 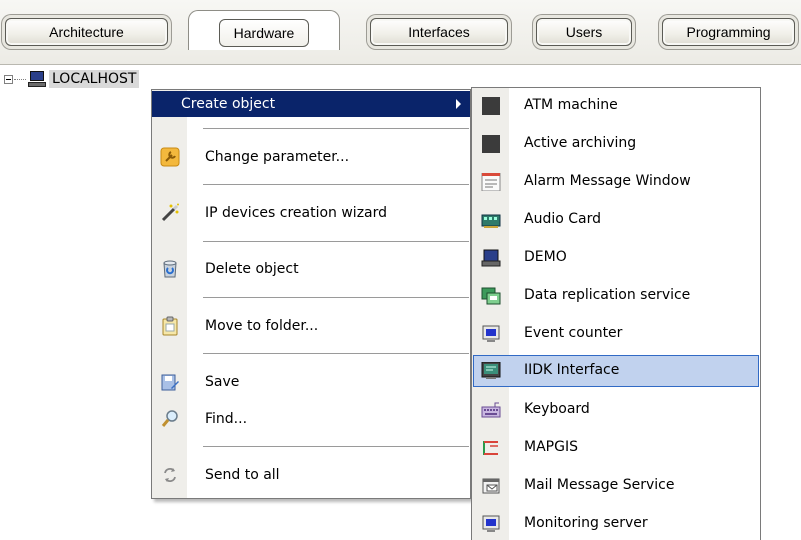 What do you see at coordinates (616, 410) in the screenshot?
I see `submenu-item-keyboard: Keyboard` at bounding box center [616, 410].